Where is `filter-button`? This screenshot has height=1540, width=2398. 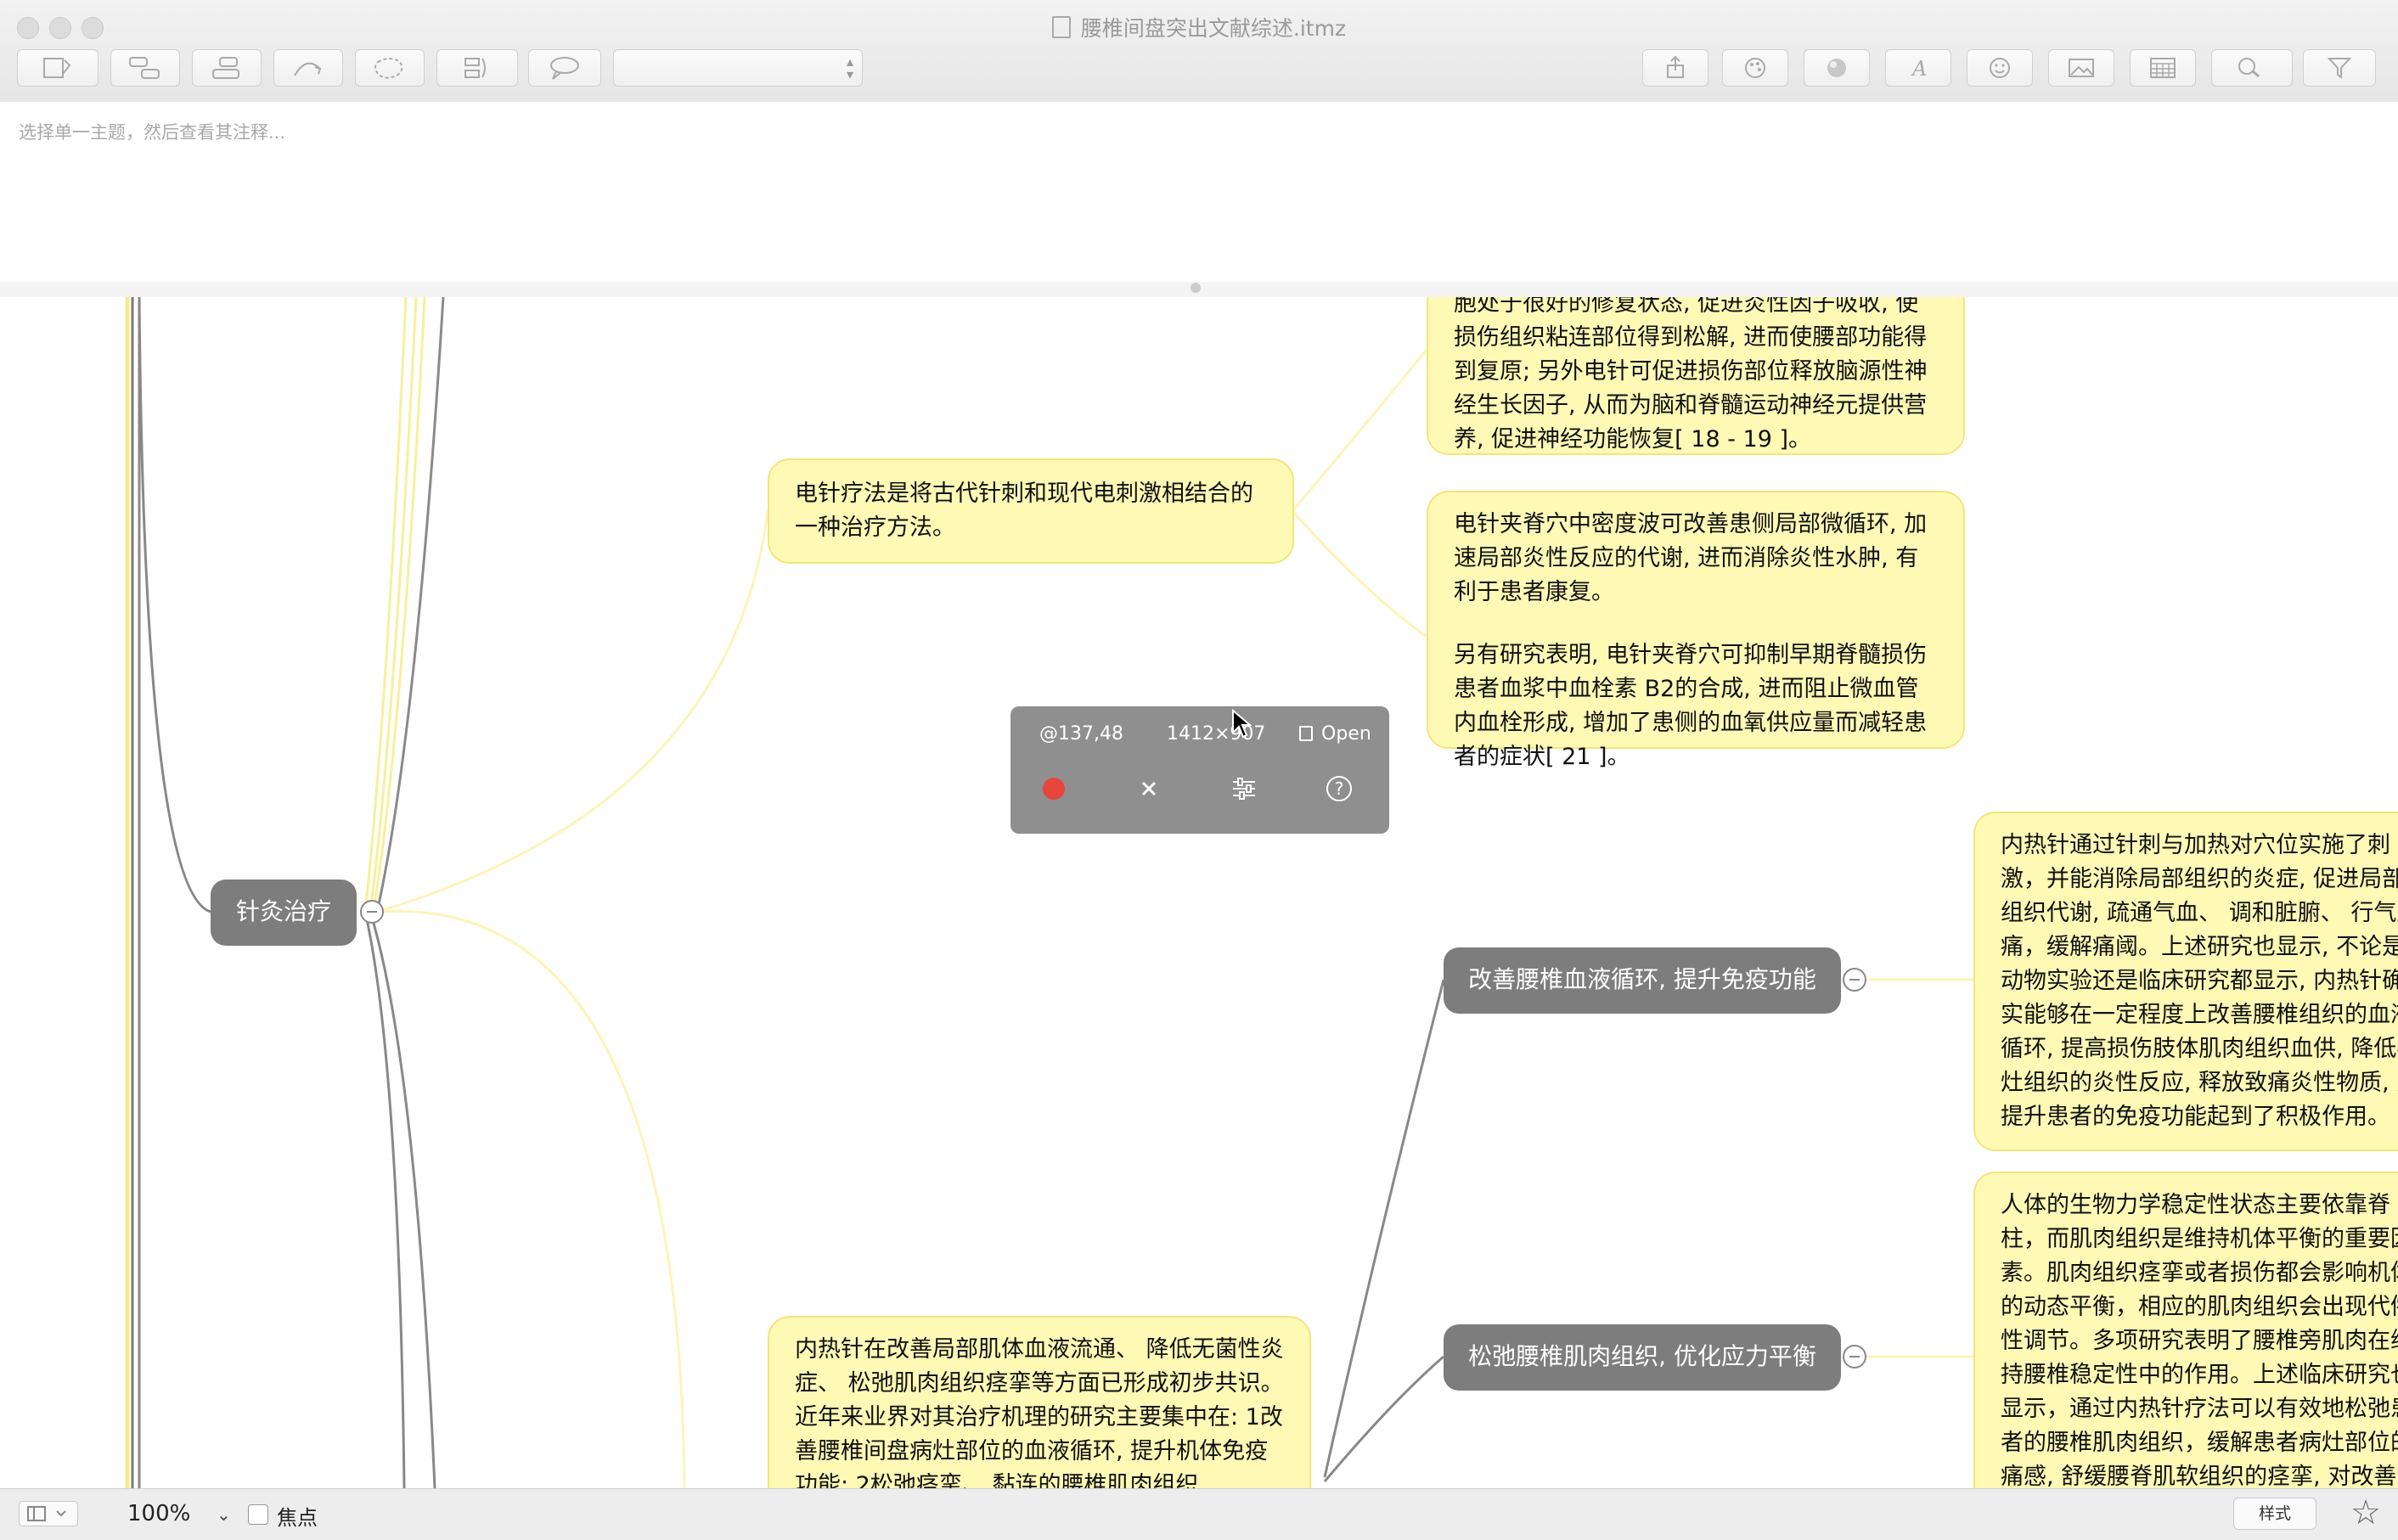 filter-button is located at coordinates (2339, 68).